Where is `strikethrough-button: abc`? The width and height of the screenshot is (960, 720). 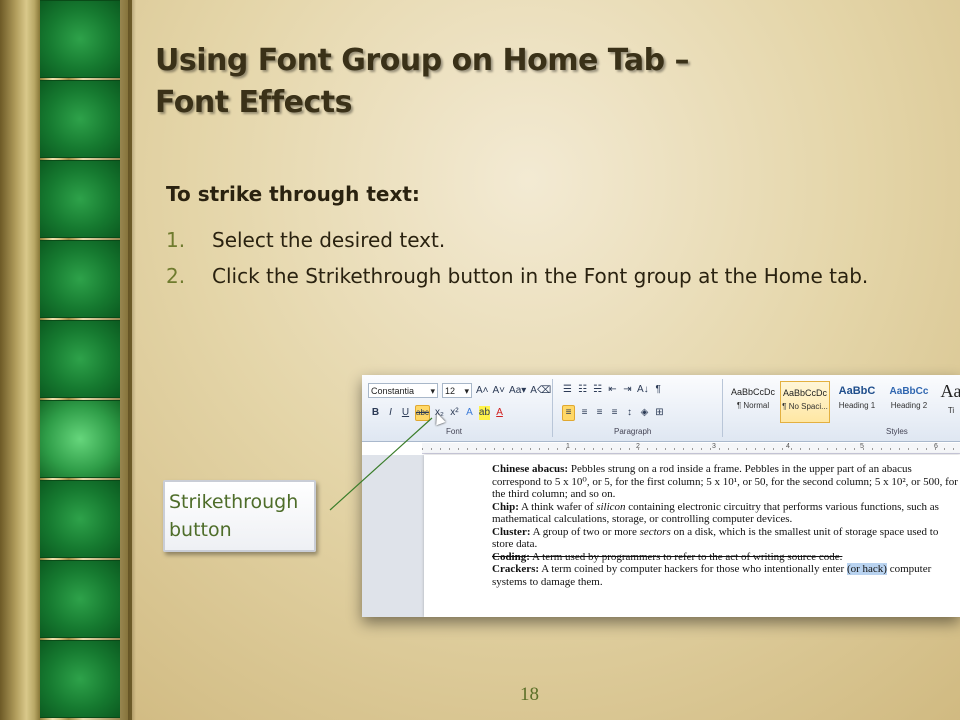 strikethrough-button: abc is located at coordinates (422, 413).